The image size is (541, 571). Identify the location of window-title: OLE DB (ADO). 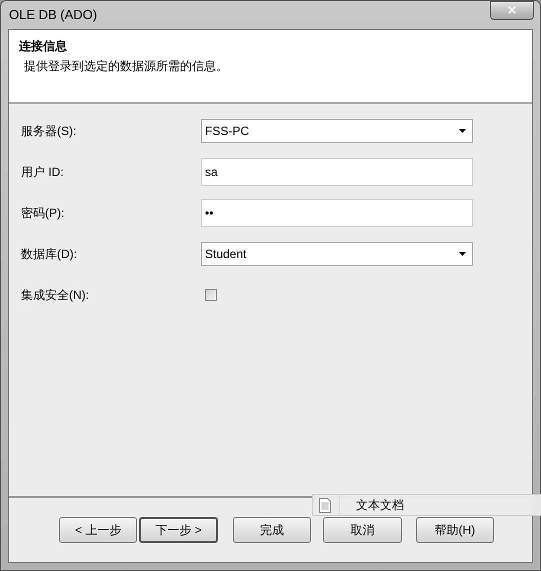
(53, 15).